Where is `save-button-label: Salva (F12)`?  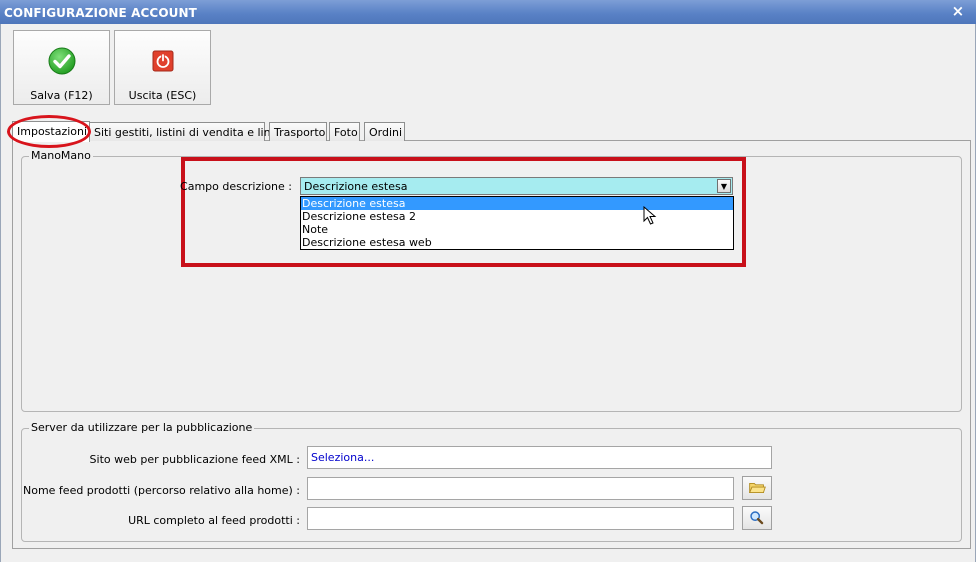
save-button-label: Salva (F12) is located at coordinates (61, 95).